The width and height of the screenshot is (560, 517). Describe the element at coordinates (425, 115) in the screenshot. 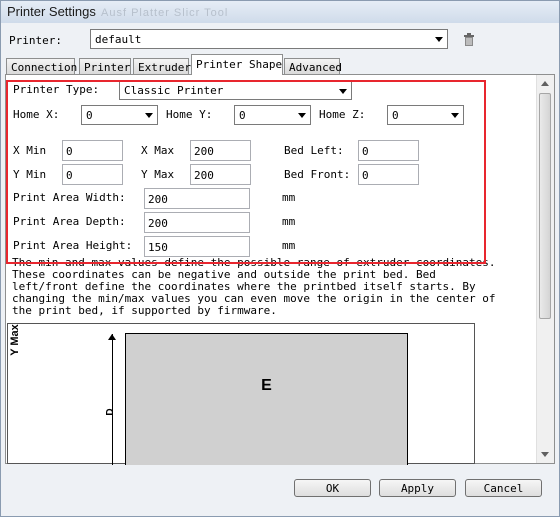

I see `home-z-select: 0` at that location.